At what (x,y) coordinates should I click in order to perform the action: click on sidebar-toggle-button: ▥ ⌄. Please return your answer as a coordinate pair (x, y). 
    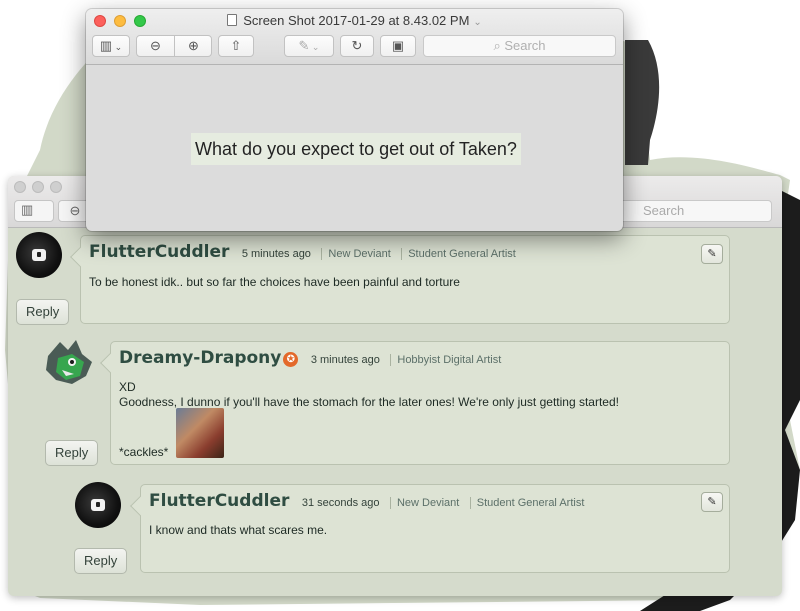
    Looking at the image, I should click on (111, 46).